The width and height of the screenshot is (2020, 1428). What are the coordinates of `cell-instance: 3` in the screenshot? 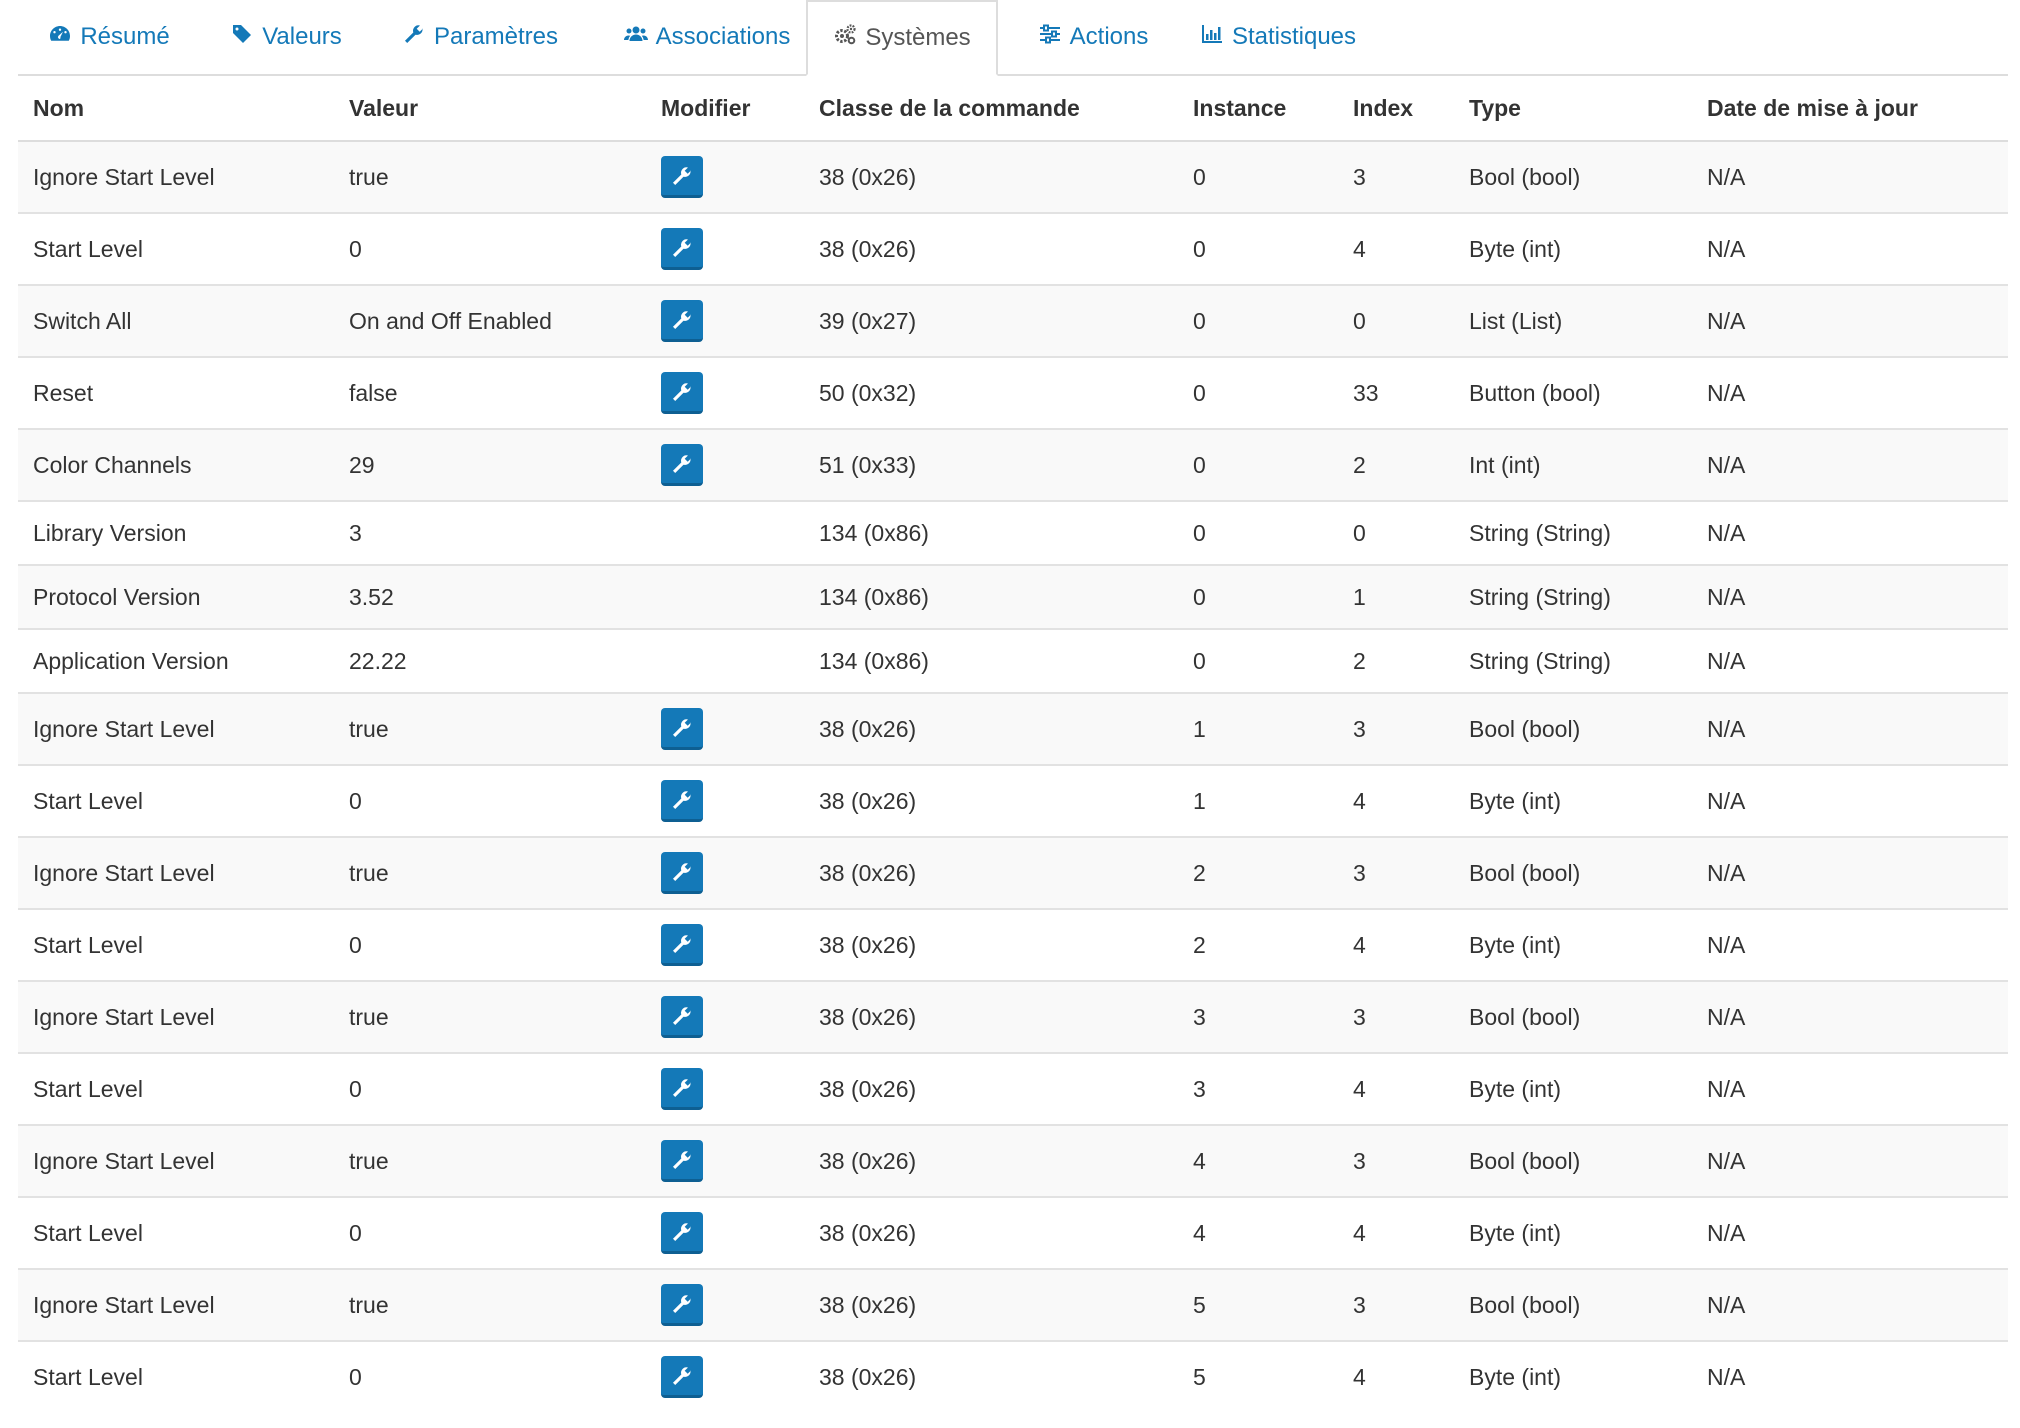 It's located at (1258, 1088).